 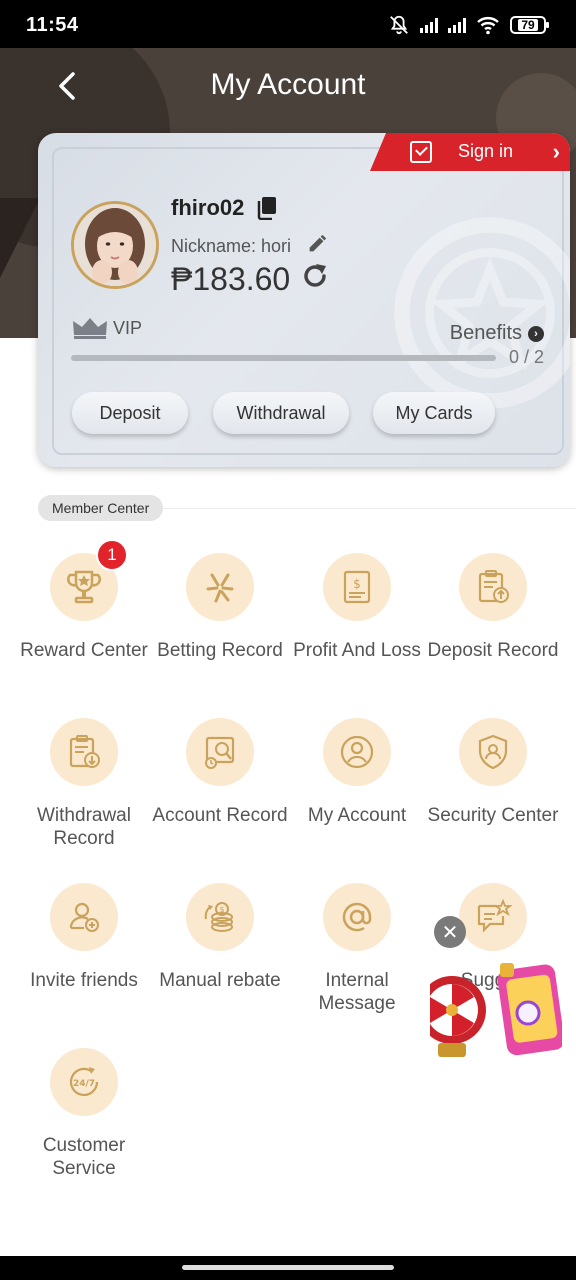 I want to click on chevron-right-icon: ›, so click(x=556, y=151).